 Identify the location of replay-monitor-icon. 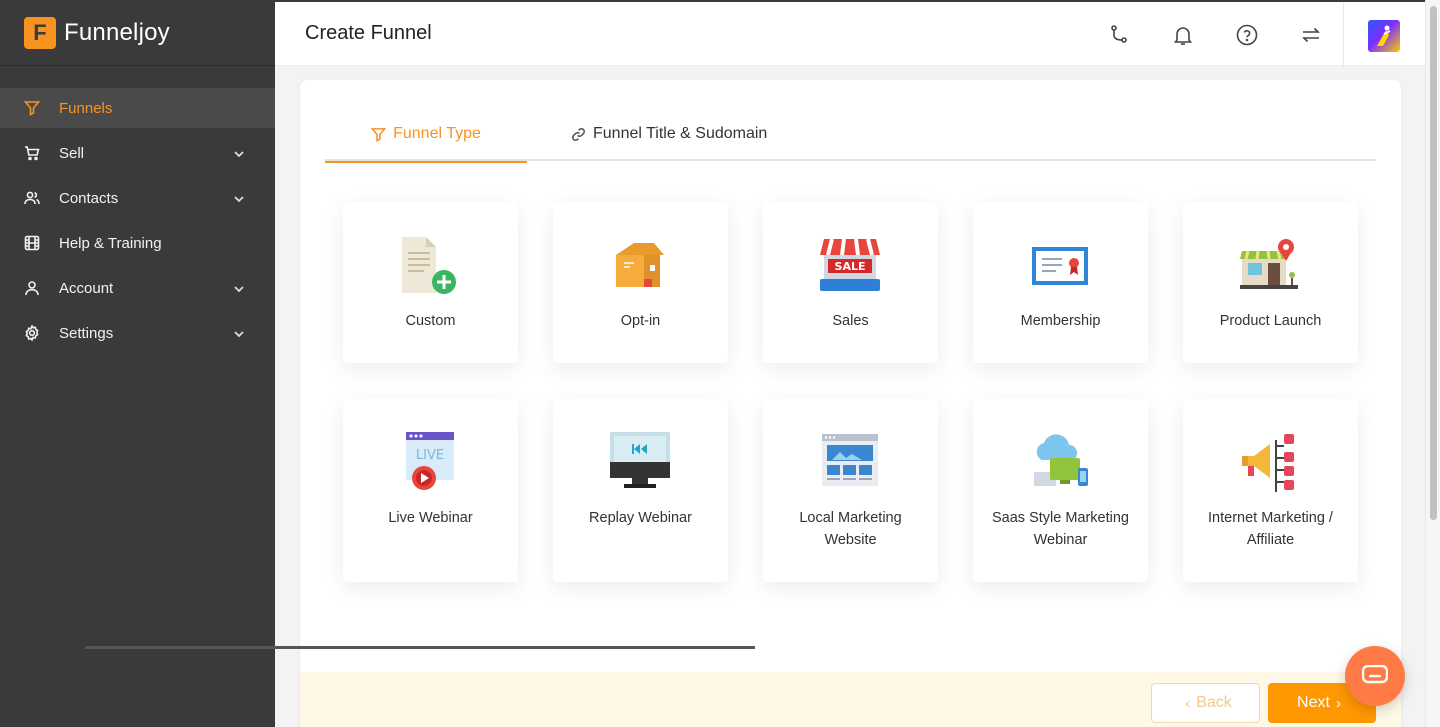
(640, 462).